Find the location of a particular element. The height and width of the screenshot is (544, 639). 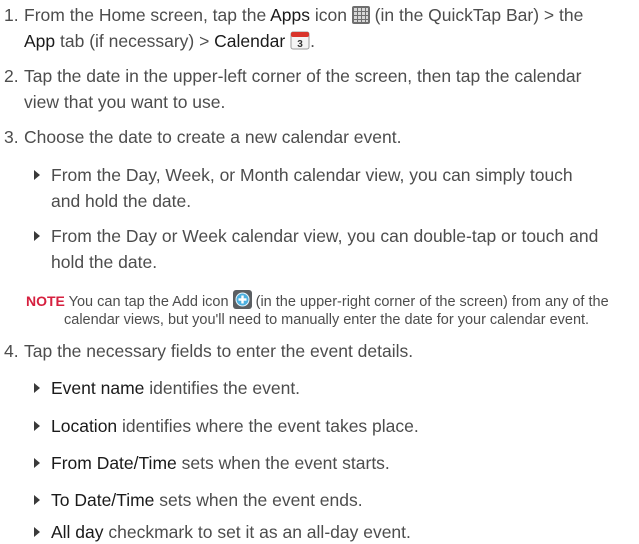

step-number: 1. is located at coordinates (11, 15).